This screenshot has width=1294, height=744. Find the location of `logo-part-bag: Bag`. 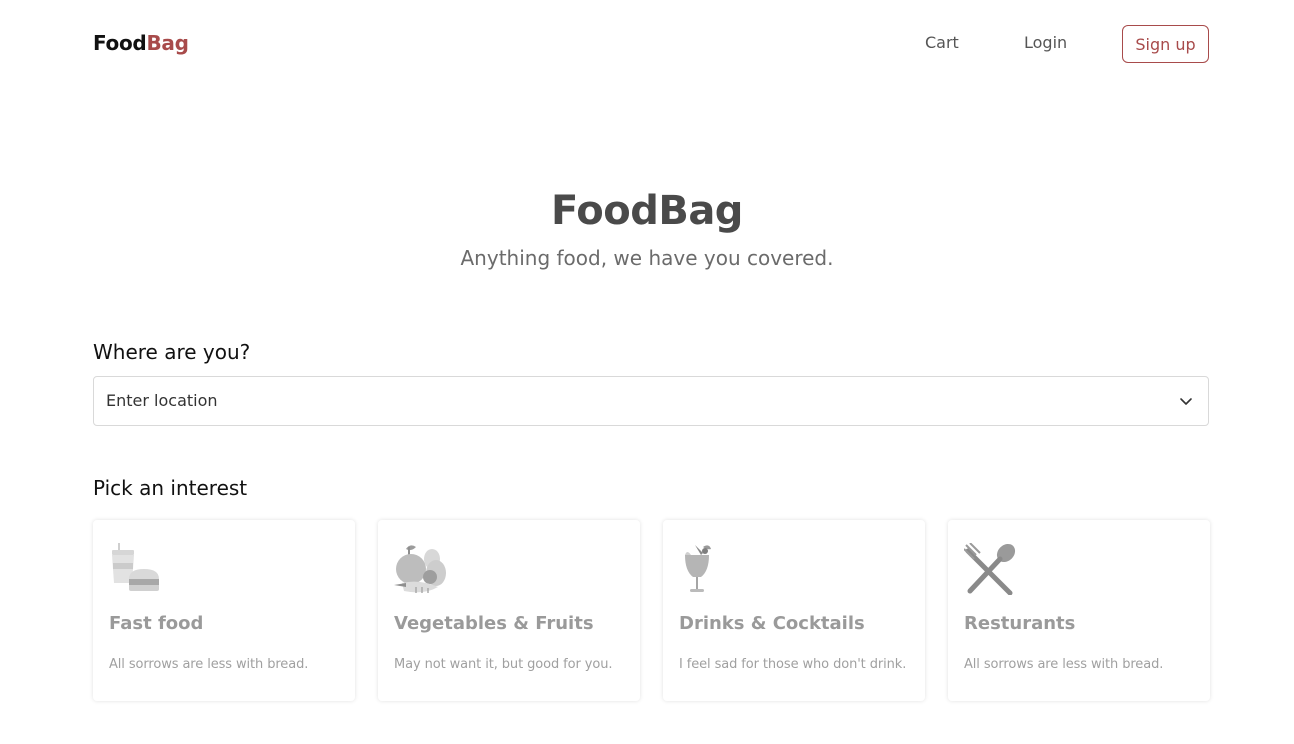

logo-part-bag: Bag is located at coordinates (167, 43).